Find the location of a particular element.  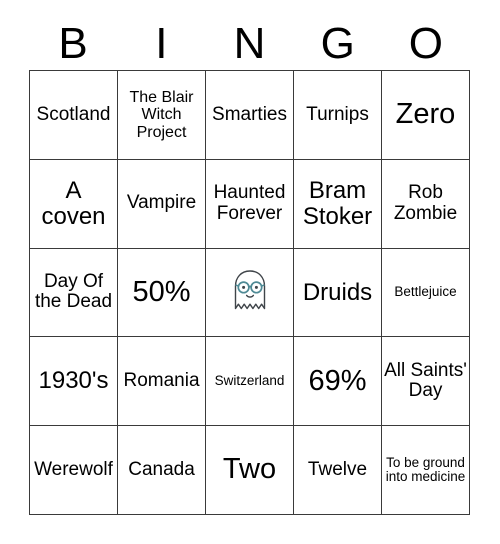

bingo-cell-n5: Two is located at coordinates (250, 470).